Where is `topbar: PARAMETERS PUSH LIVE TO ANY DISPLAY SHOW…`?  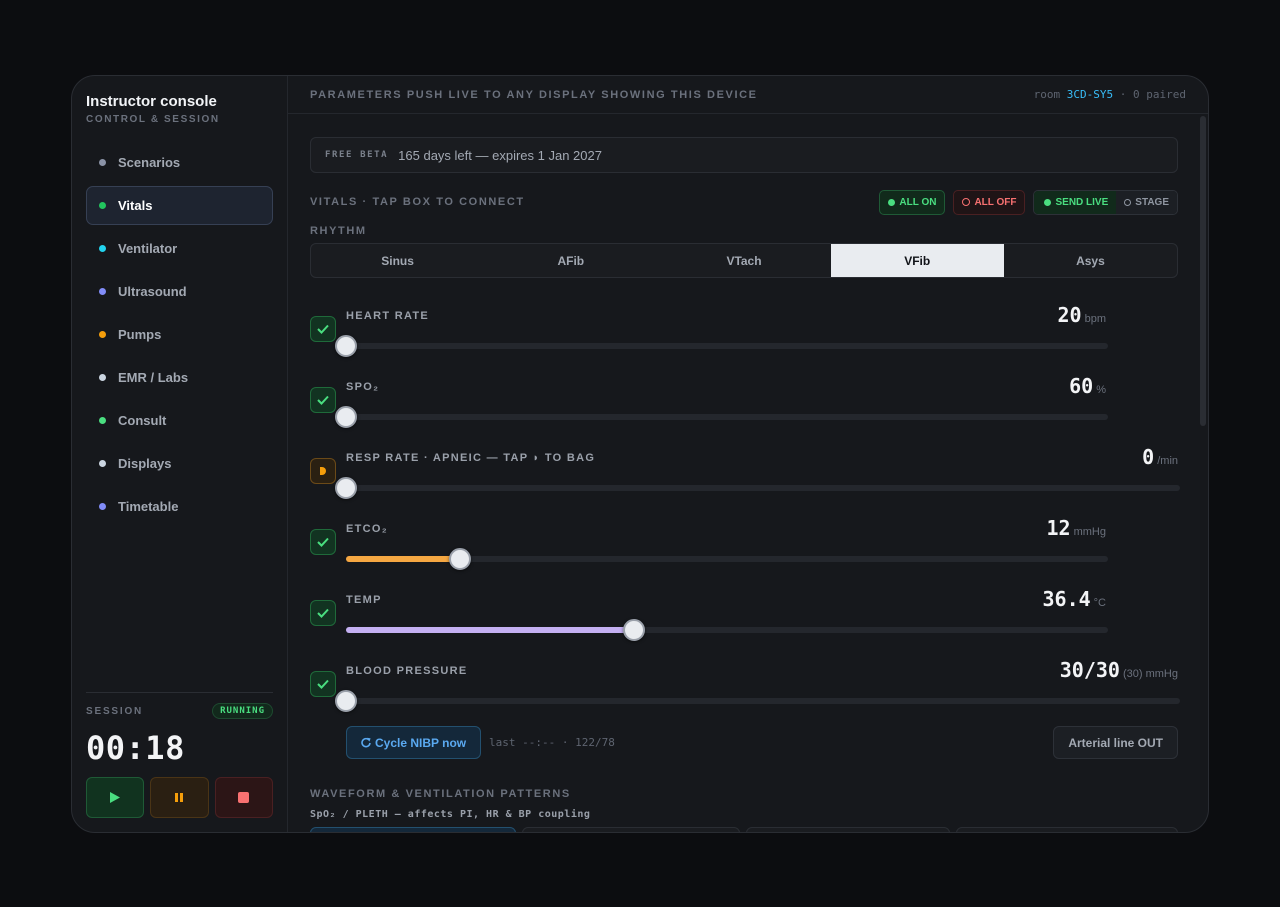 topbar: PARAMETERS PUSH LIVE TO ANY DISPLAY SHOW… is located at coordinates (748, 95).